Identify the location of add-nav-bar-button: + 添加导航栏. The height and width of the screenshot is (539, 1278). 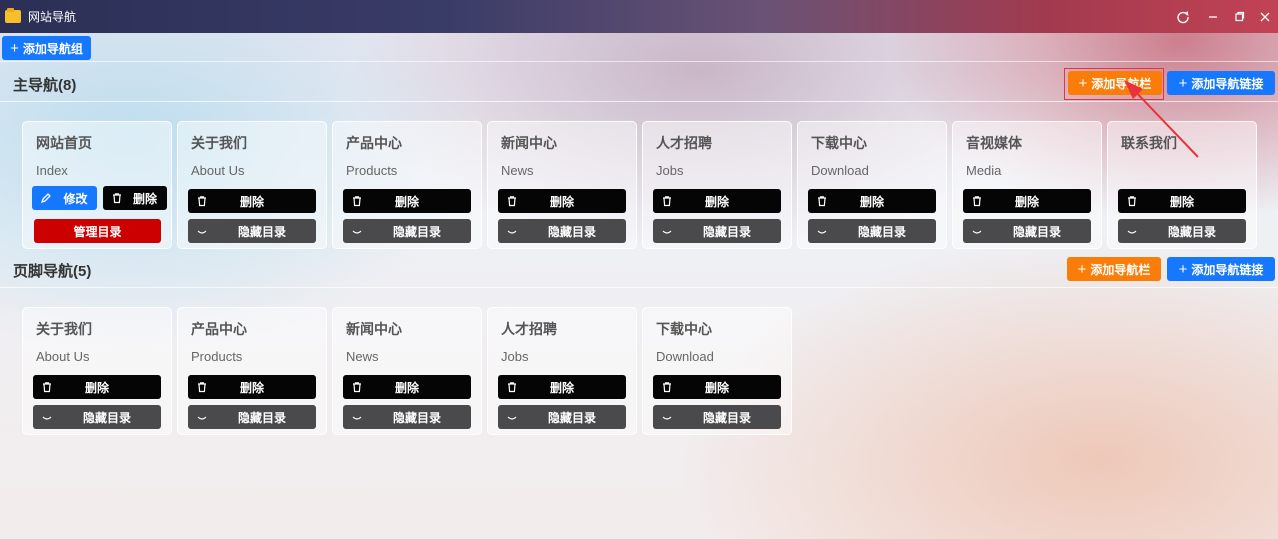
(1114, 269).